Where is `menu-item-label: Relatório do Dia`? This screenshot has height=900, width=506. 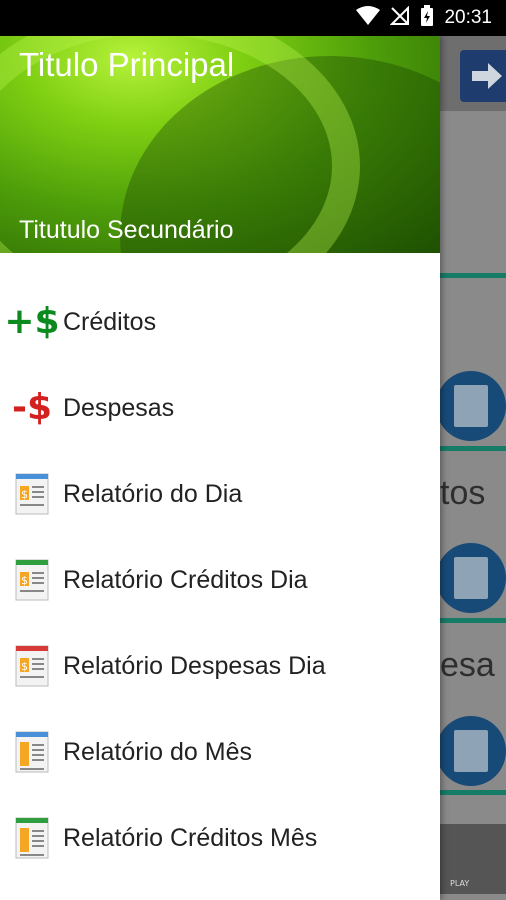
menu-item-label: Relatório do Dia is located at coordinates (153, 493).